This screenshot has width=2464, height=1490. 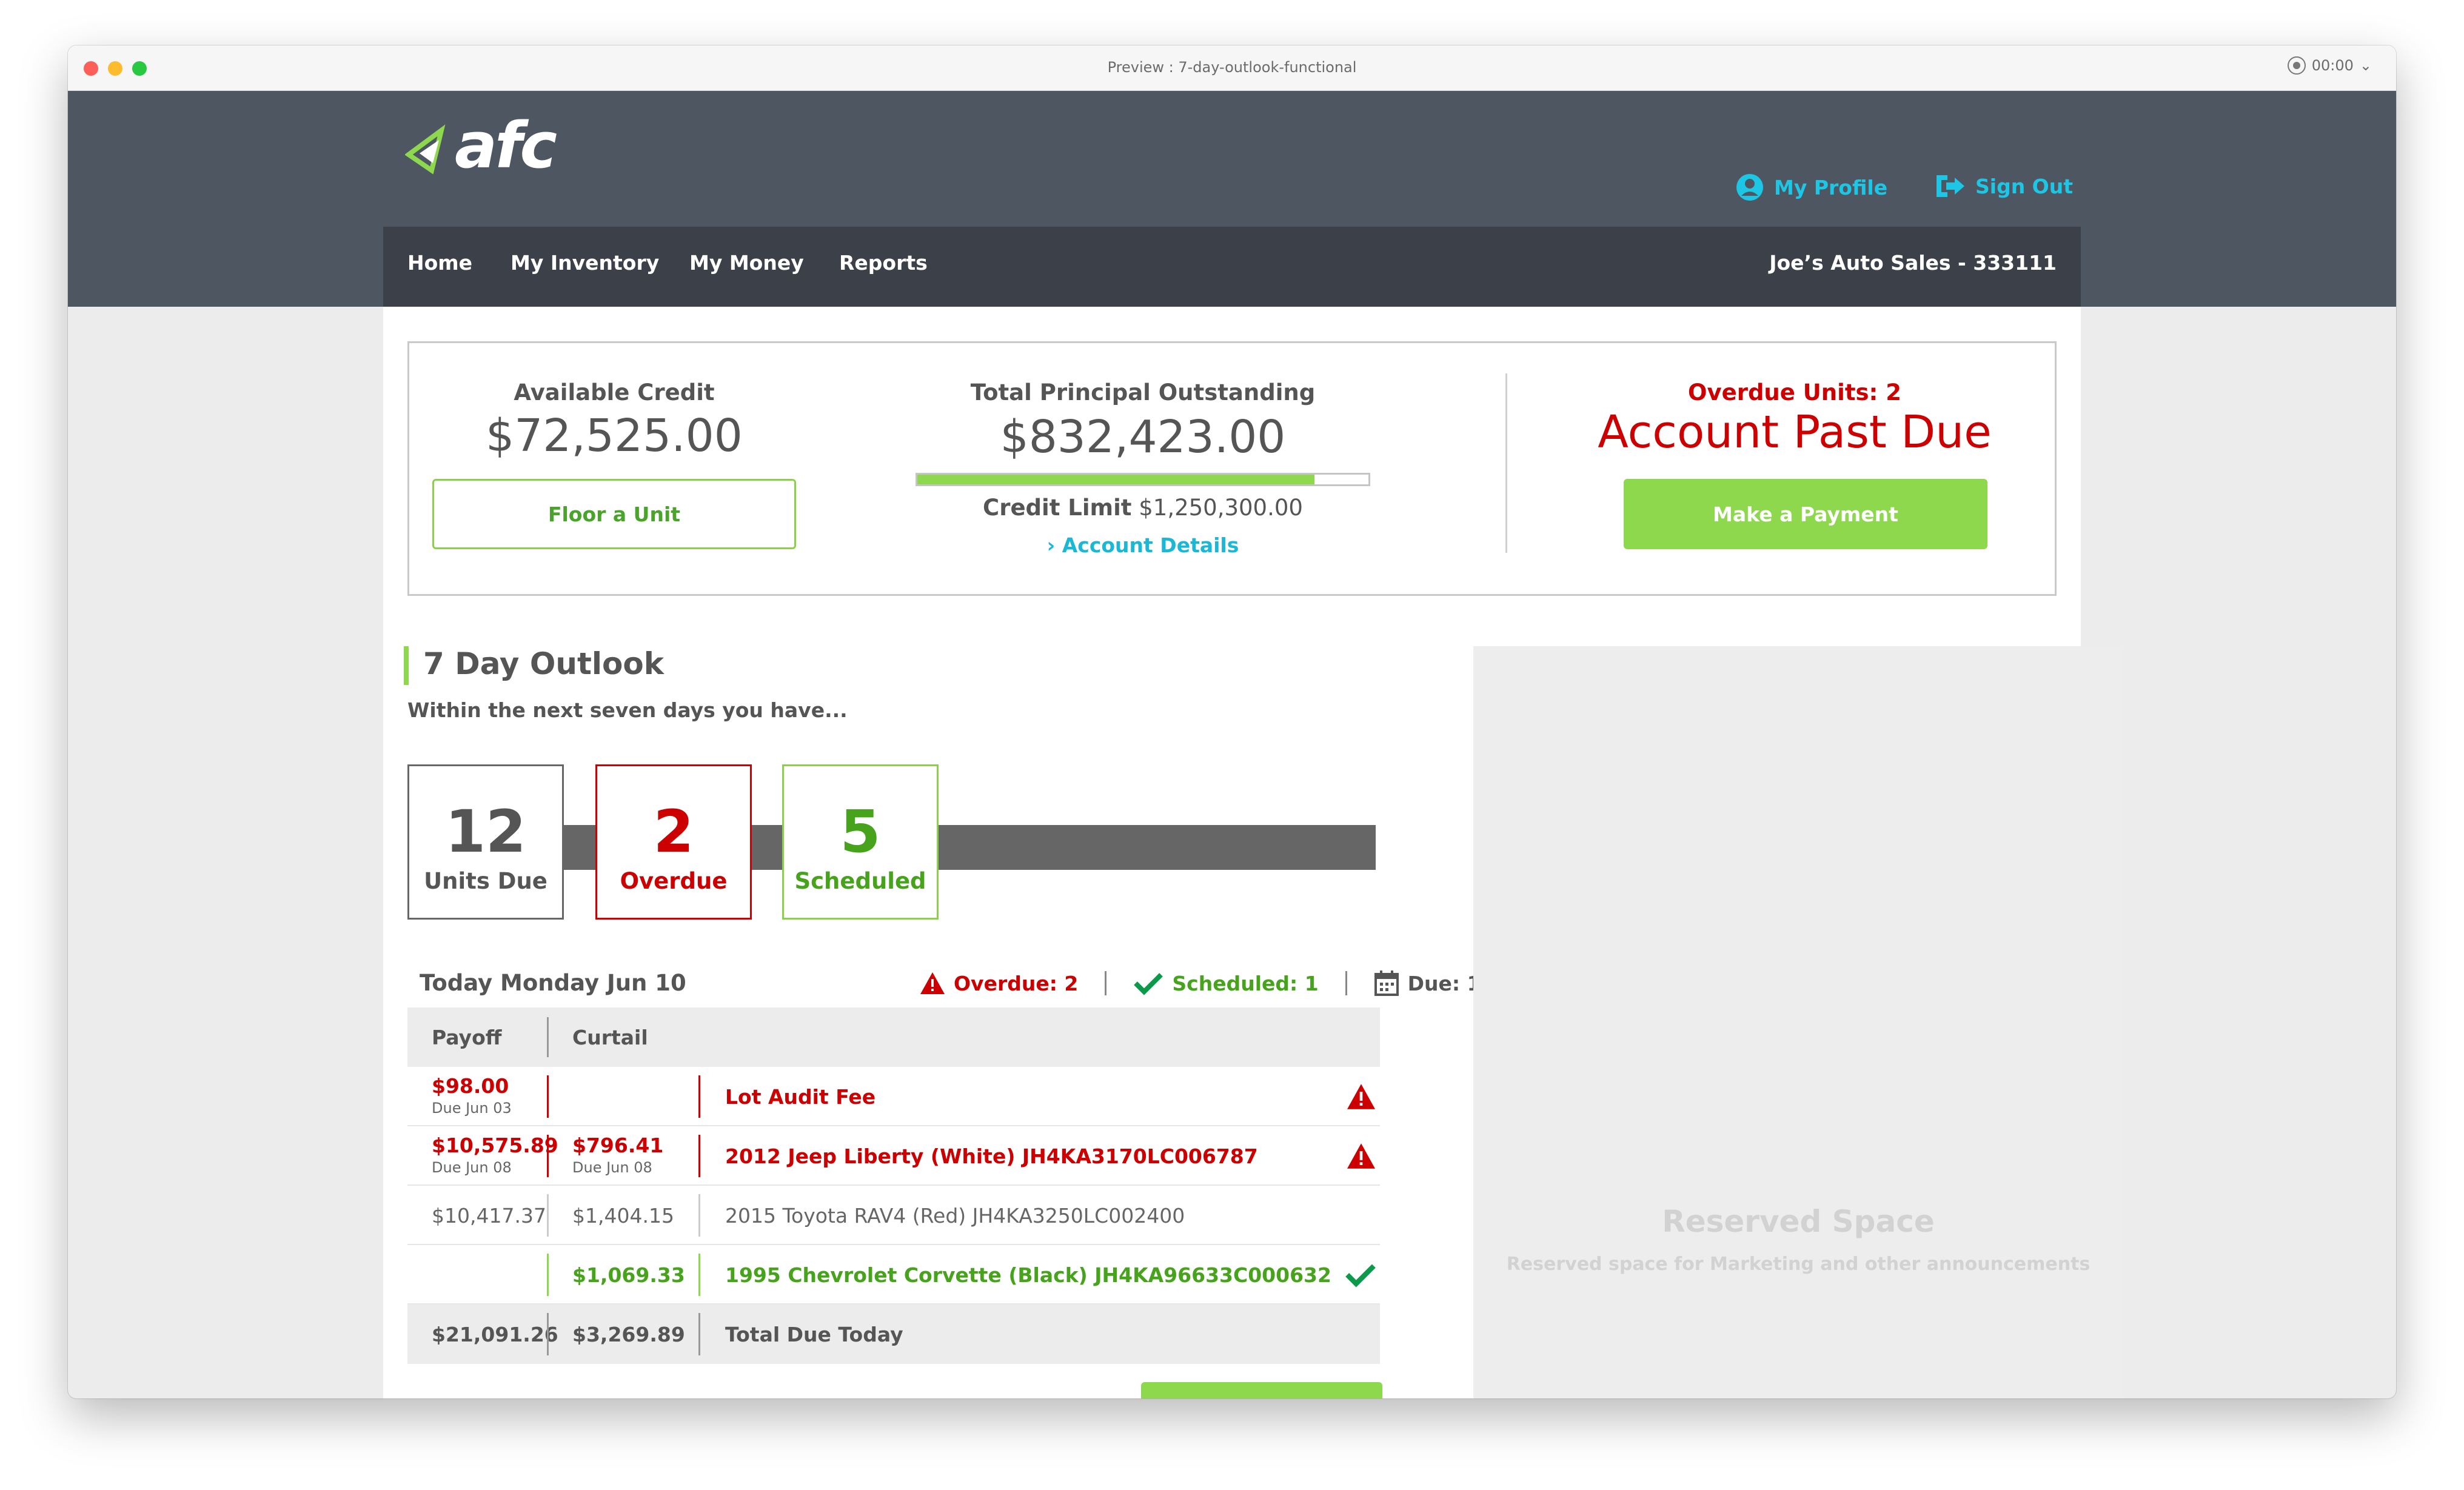 I want to click on table-total-row: $21,091.26 $3,269.89 Total Due Today, so click(x=894, y=1335).